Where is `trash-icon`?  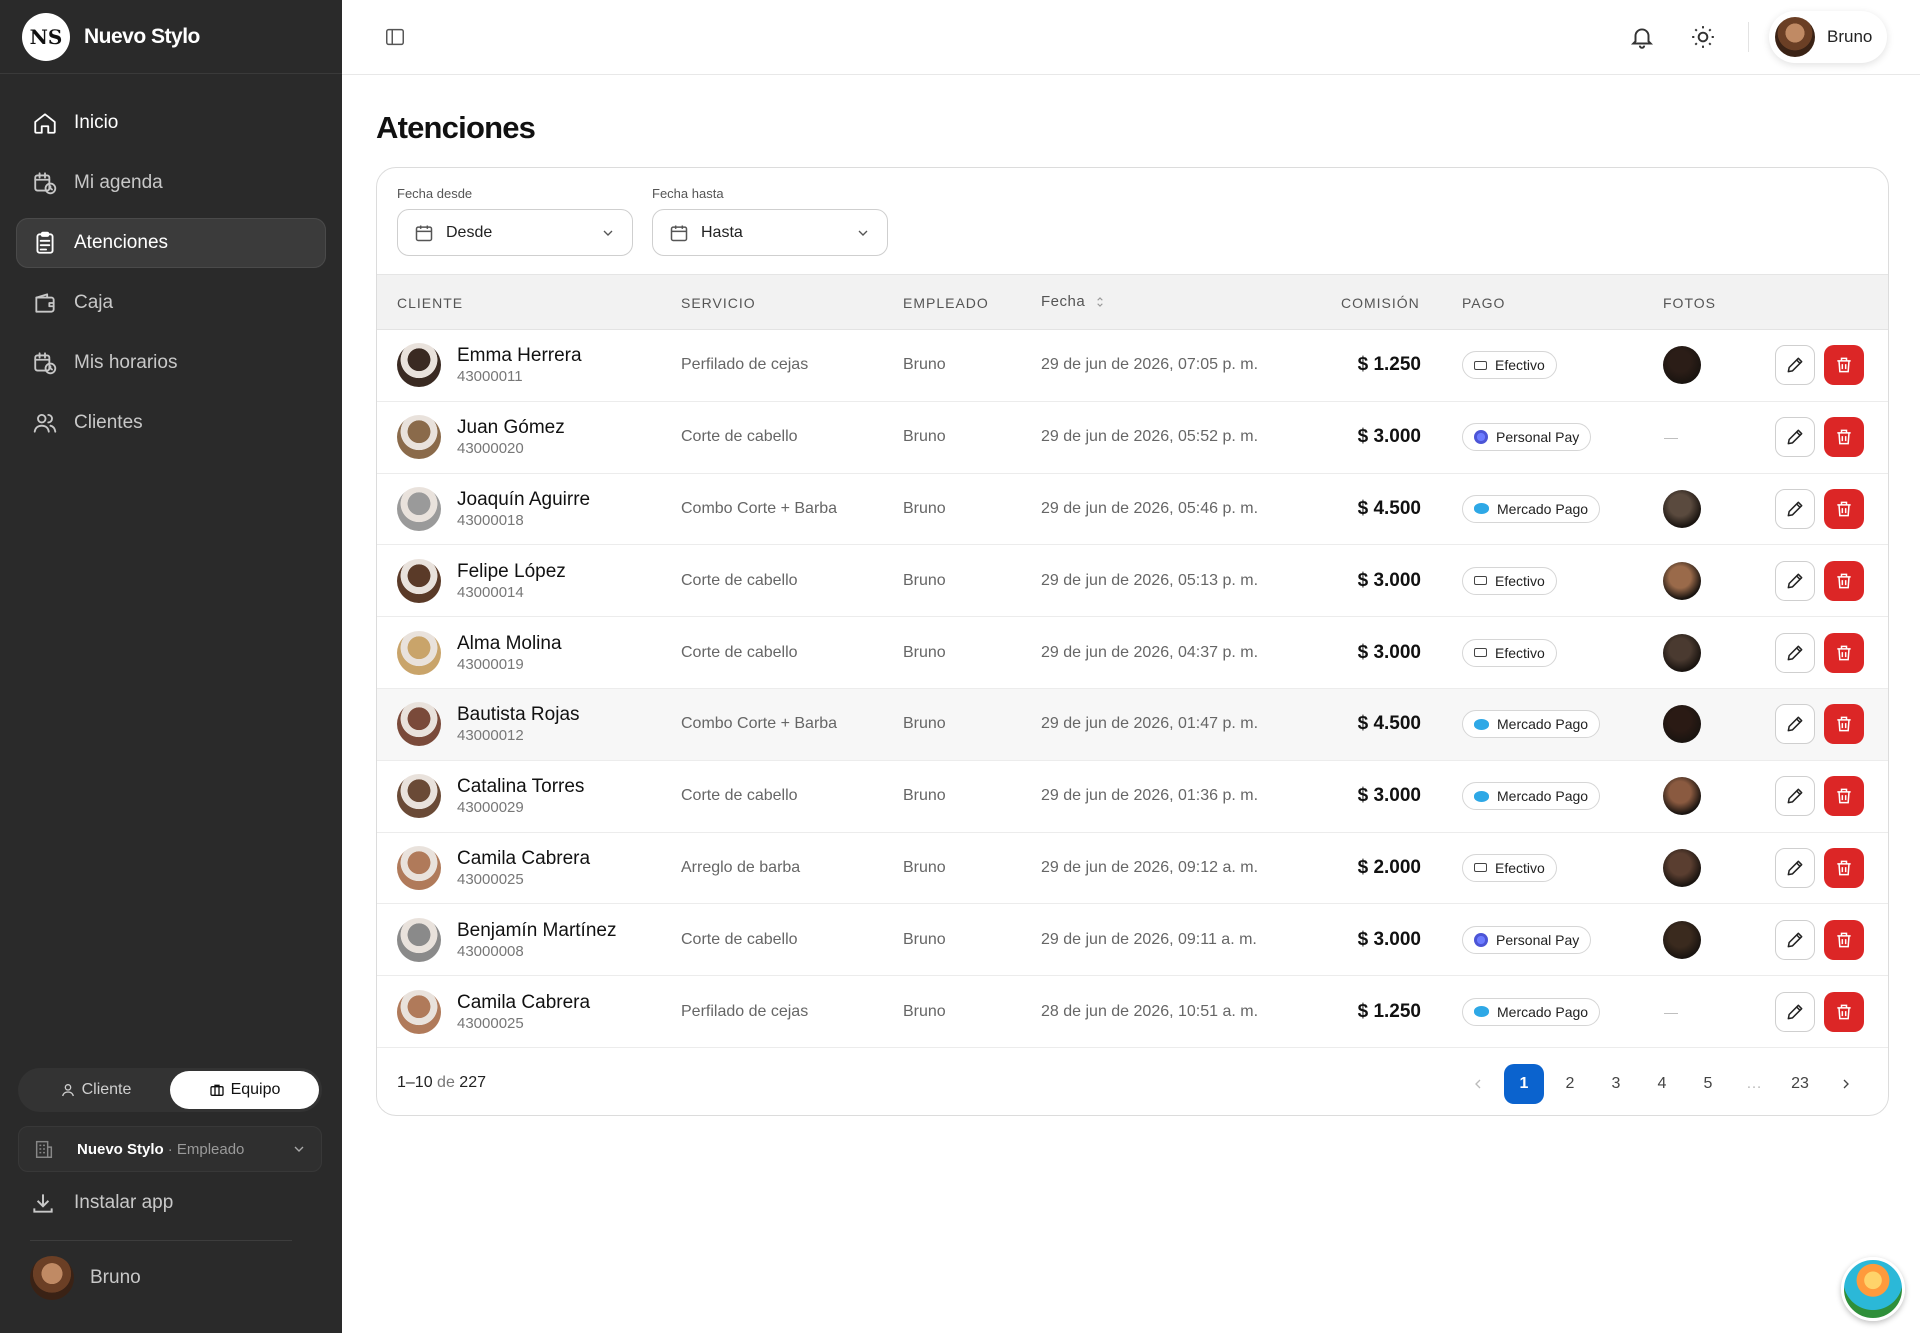 trash-icon is located at coordinates (1844, 365).